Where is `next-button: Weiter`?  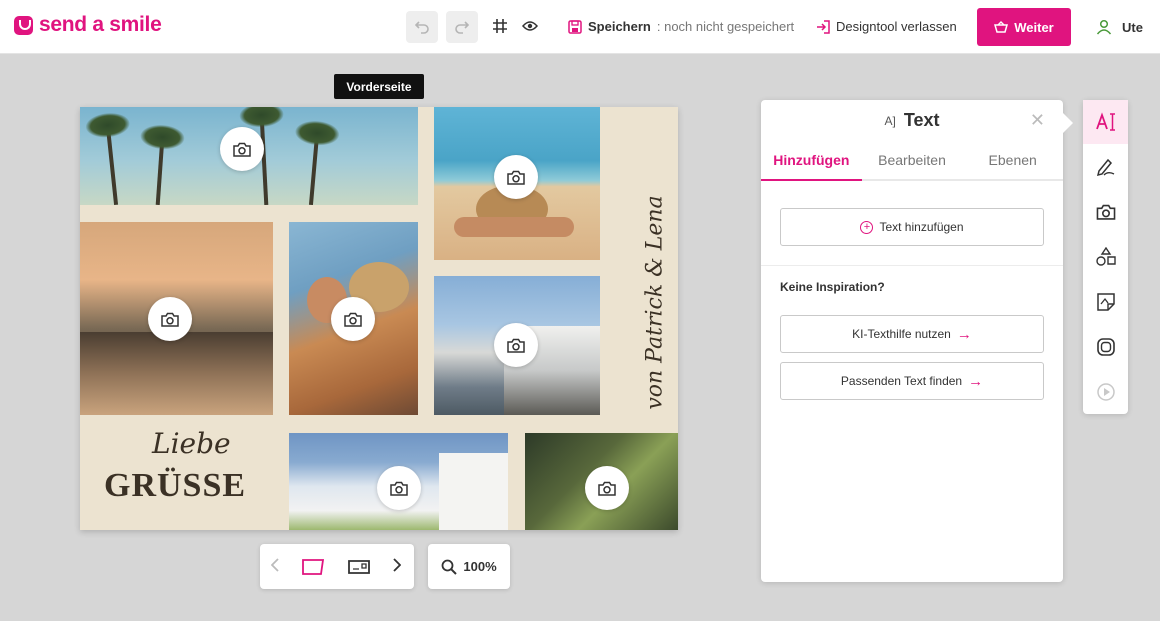
next-button: Weiter is located at coordinates (1024, 27).